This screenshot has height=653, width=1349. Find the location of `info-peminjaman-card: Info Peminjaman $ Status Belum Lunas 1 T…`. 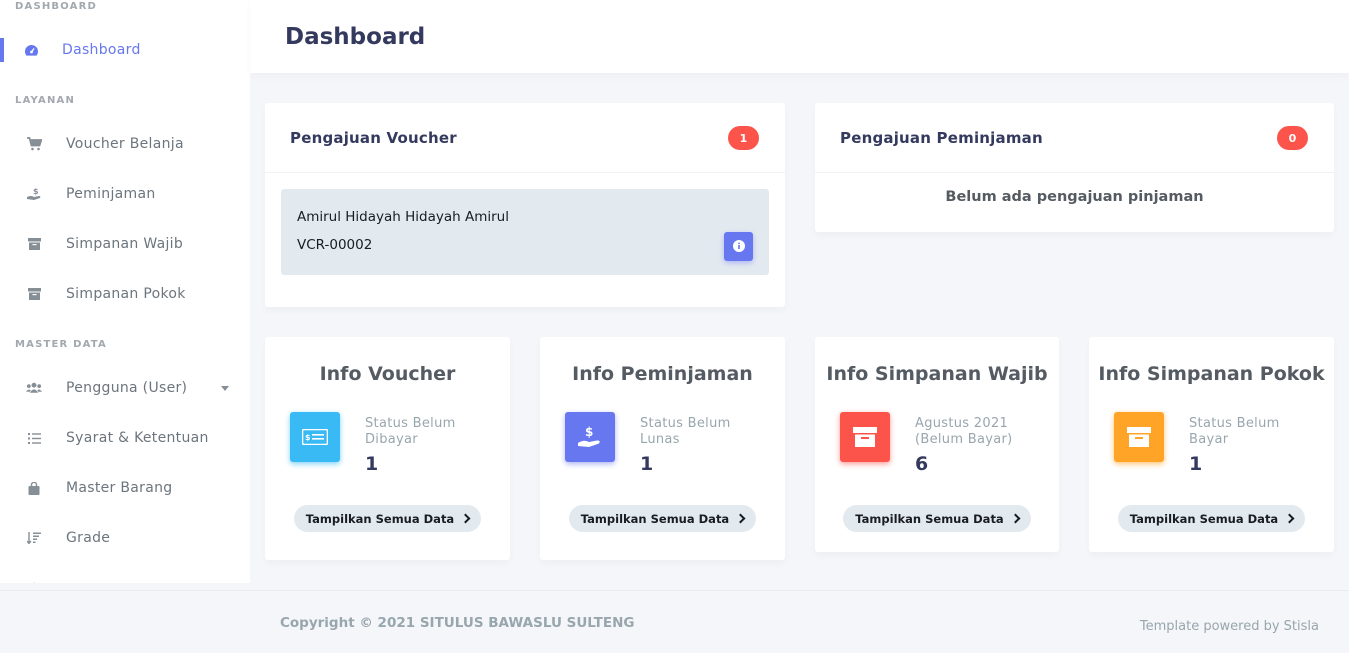

info-peminjaman-card: Info Peminjaman $ Status Belum Lunas 1 T… is located at coordinates (662, 448).